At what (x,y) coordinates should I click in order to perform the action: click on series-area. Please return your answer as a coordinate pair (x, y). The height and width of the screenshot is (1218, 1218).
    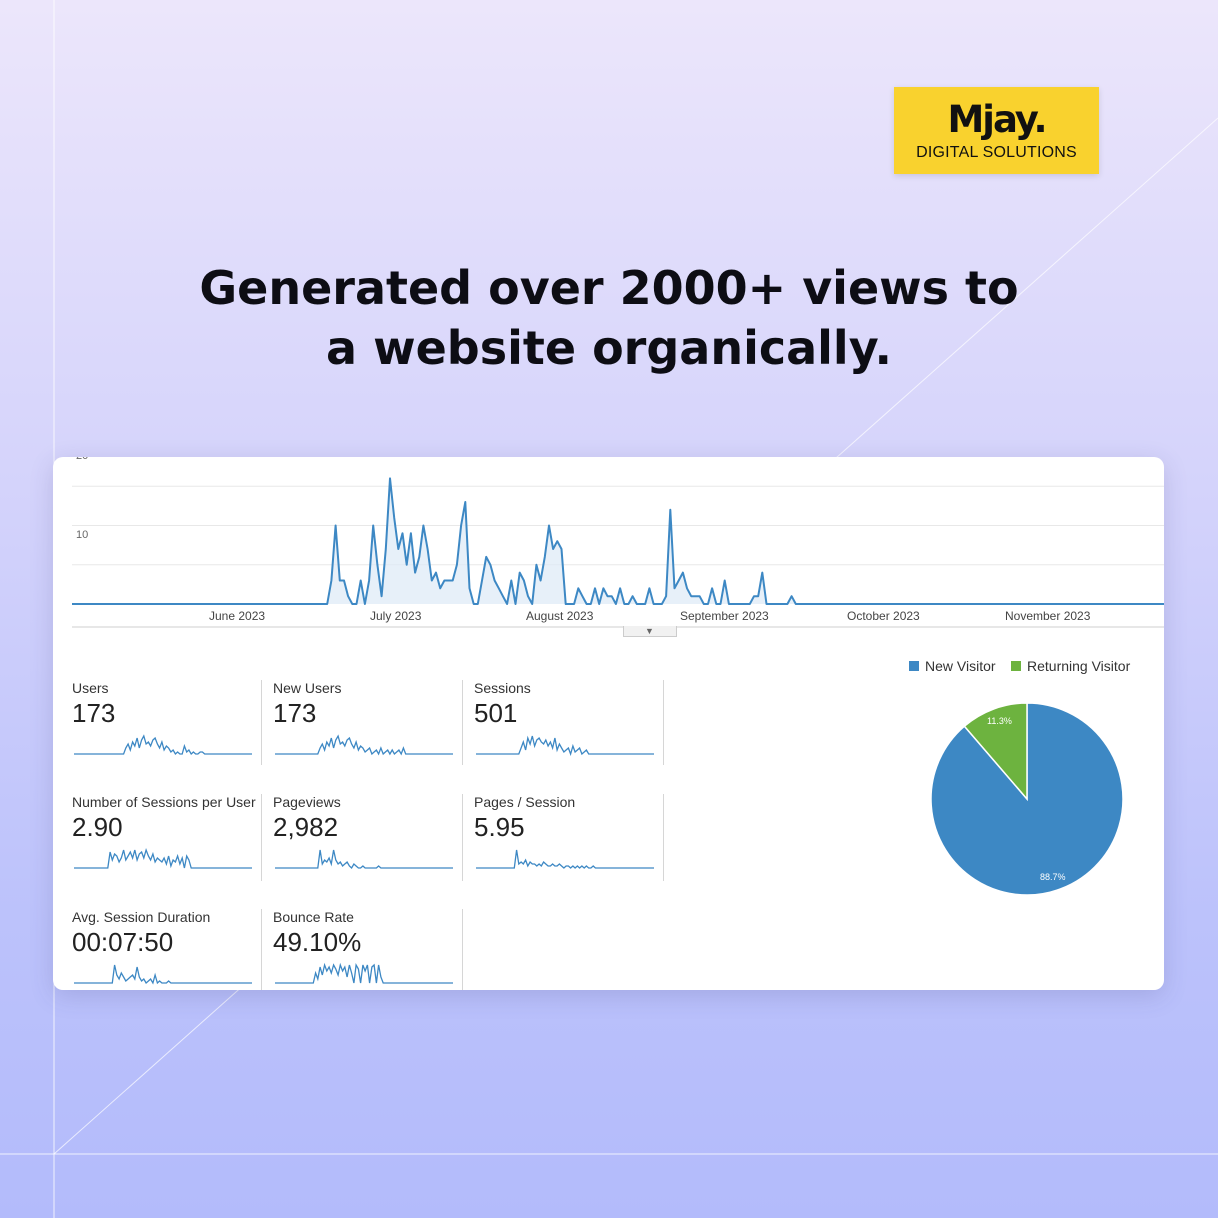
    Looking at the image, I should click on (618, 541).